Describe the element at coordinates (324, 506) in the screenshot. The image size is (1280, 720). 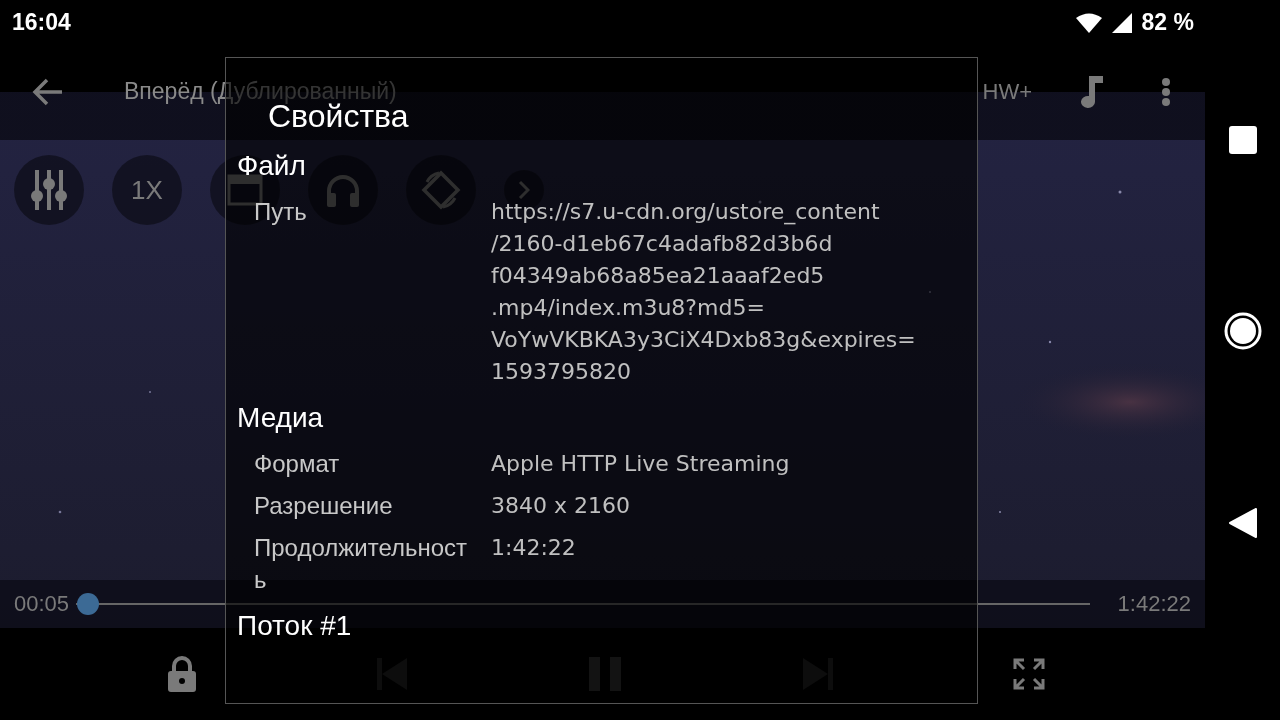
I see `property-label: Разрешение` at that location.